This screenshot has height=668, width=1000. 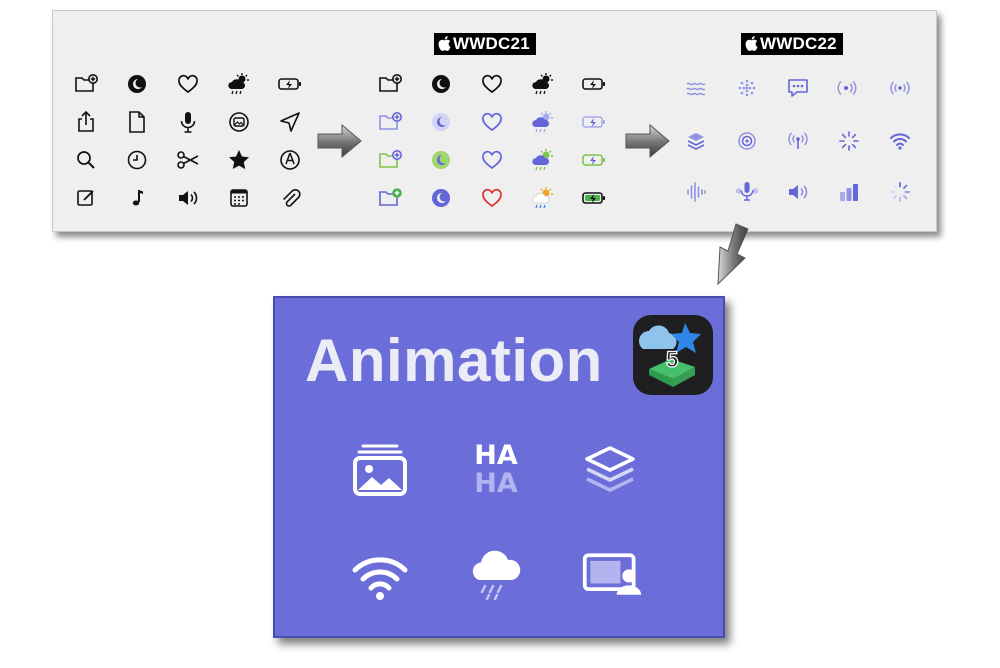 What do you see at coordinates (730, 255) in the screenshot?
I see `down-arrow-icon` at bounding box center [730, 255].